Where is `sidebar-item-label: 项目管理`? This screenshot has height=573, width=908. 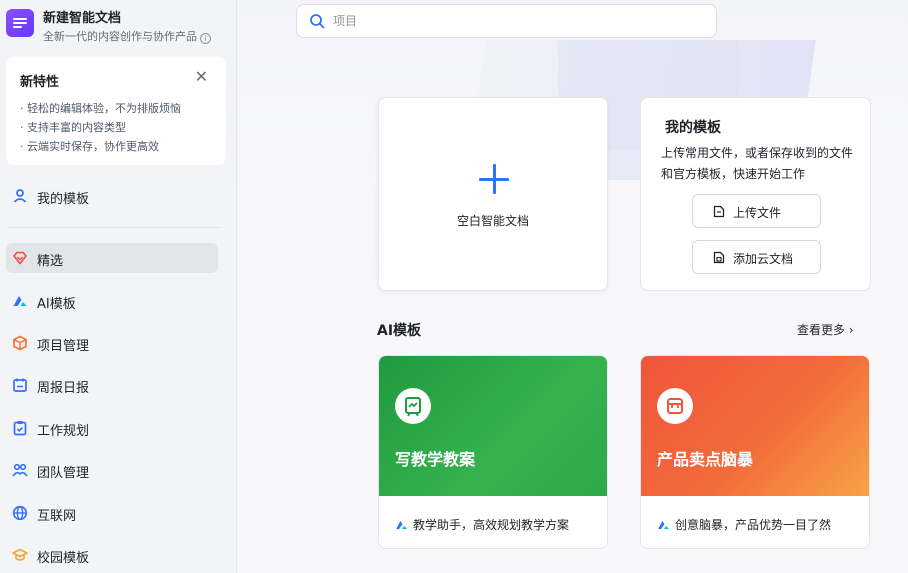 sidebar-item-label: 项目管理 is located at coordinates (63, 346).